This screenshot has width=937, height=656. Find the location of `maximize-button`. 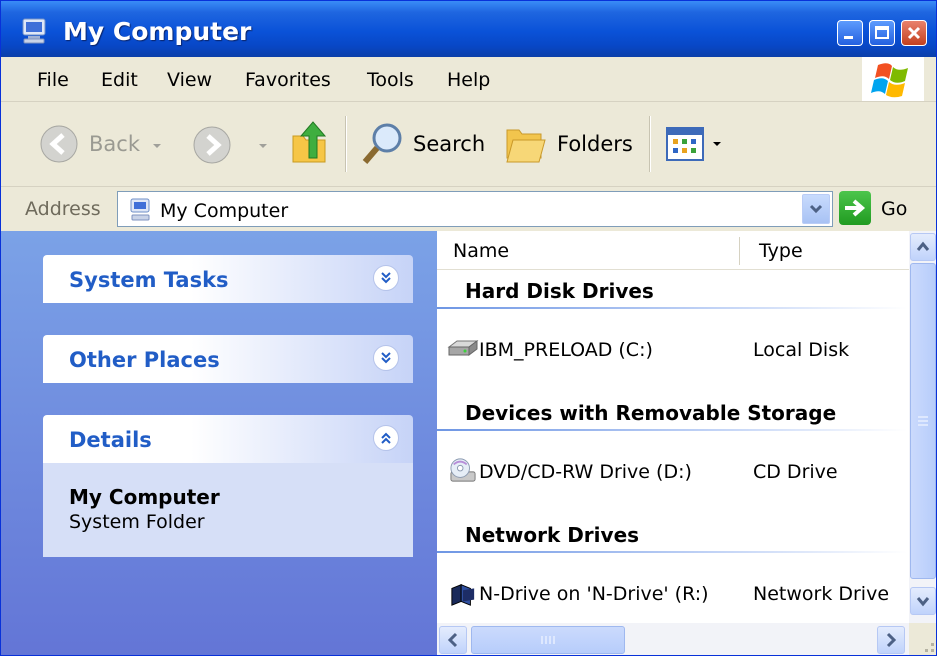

maximize-button is located at coordinates (882, 33).